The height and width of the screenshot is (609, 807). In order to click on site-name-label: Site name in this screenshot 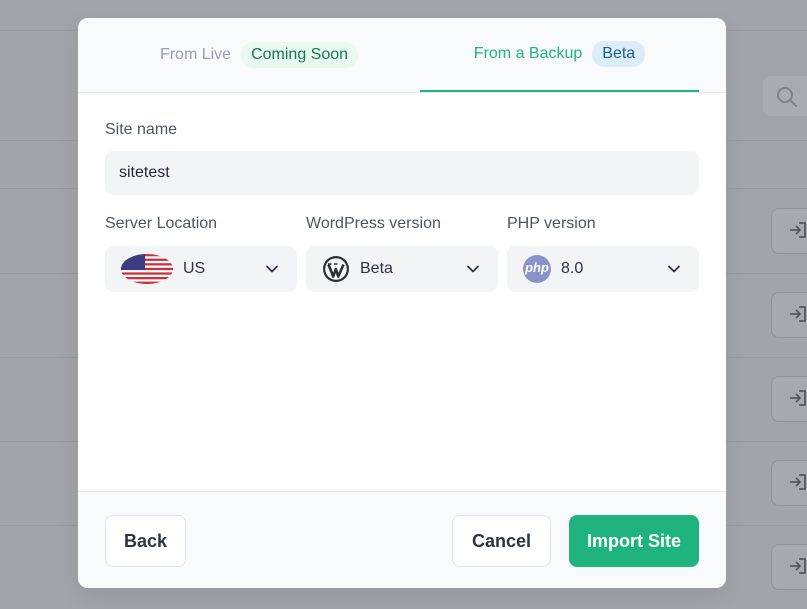, I will do `click(141, 129)`.